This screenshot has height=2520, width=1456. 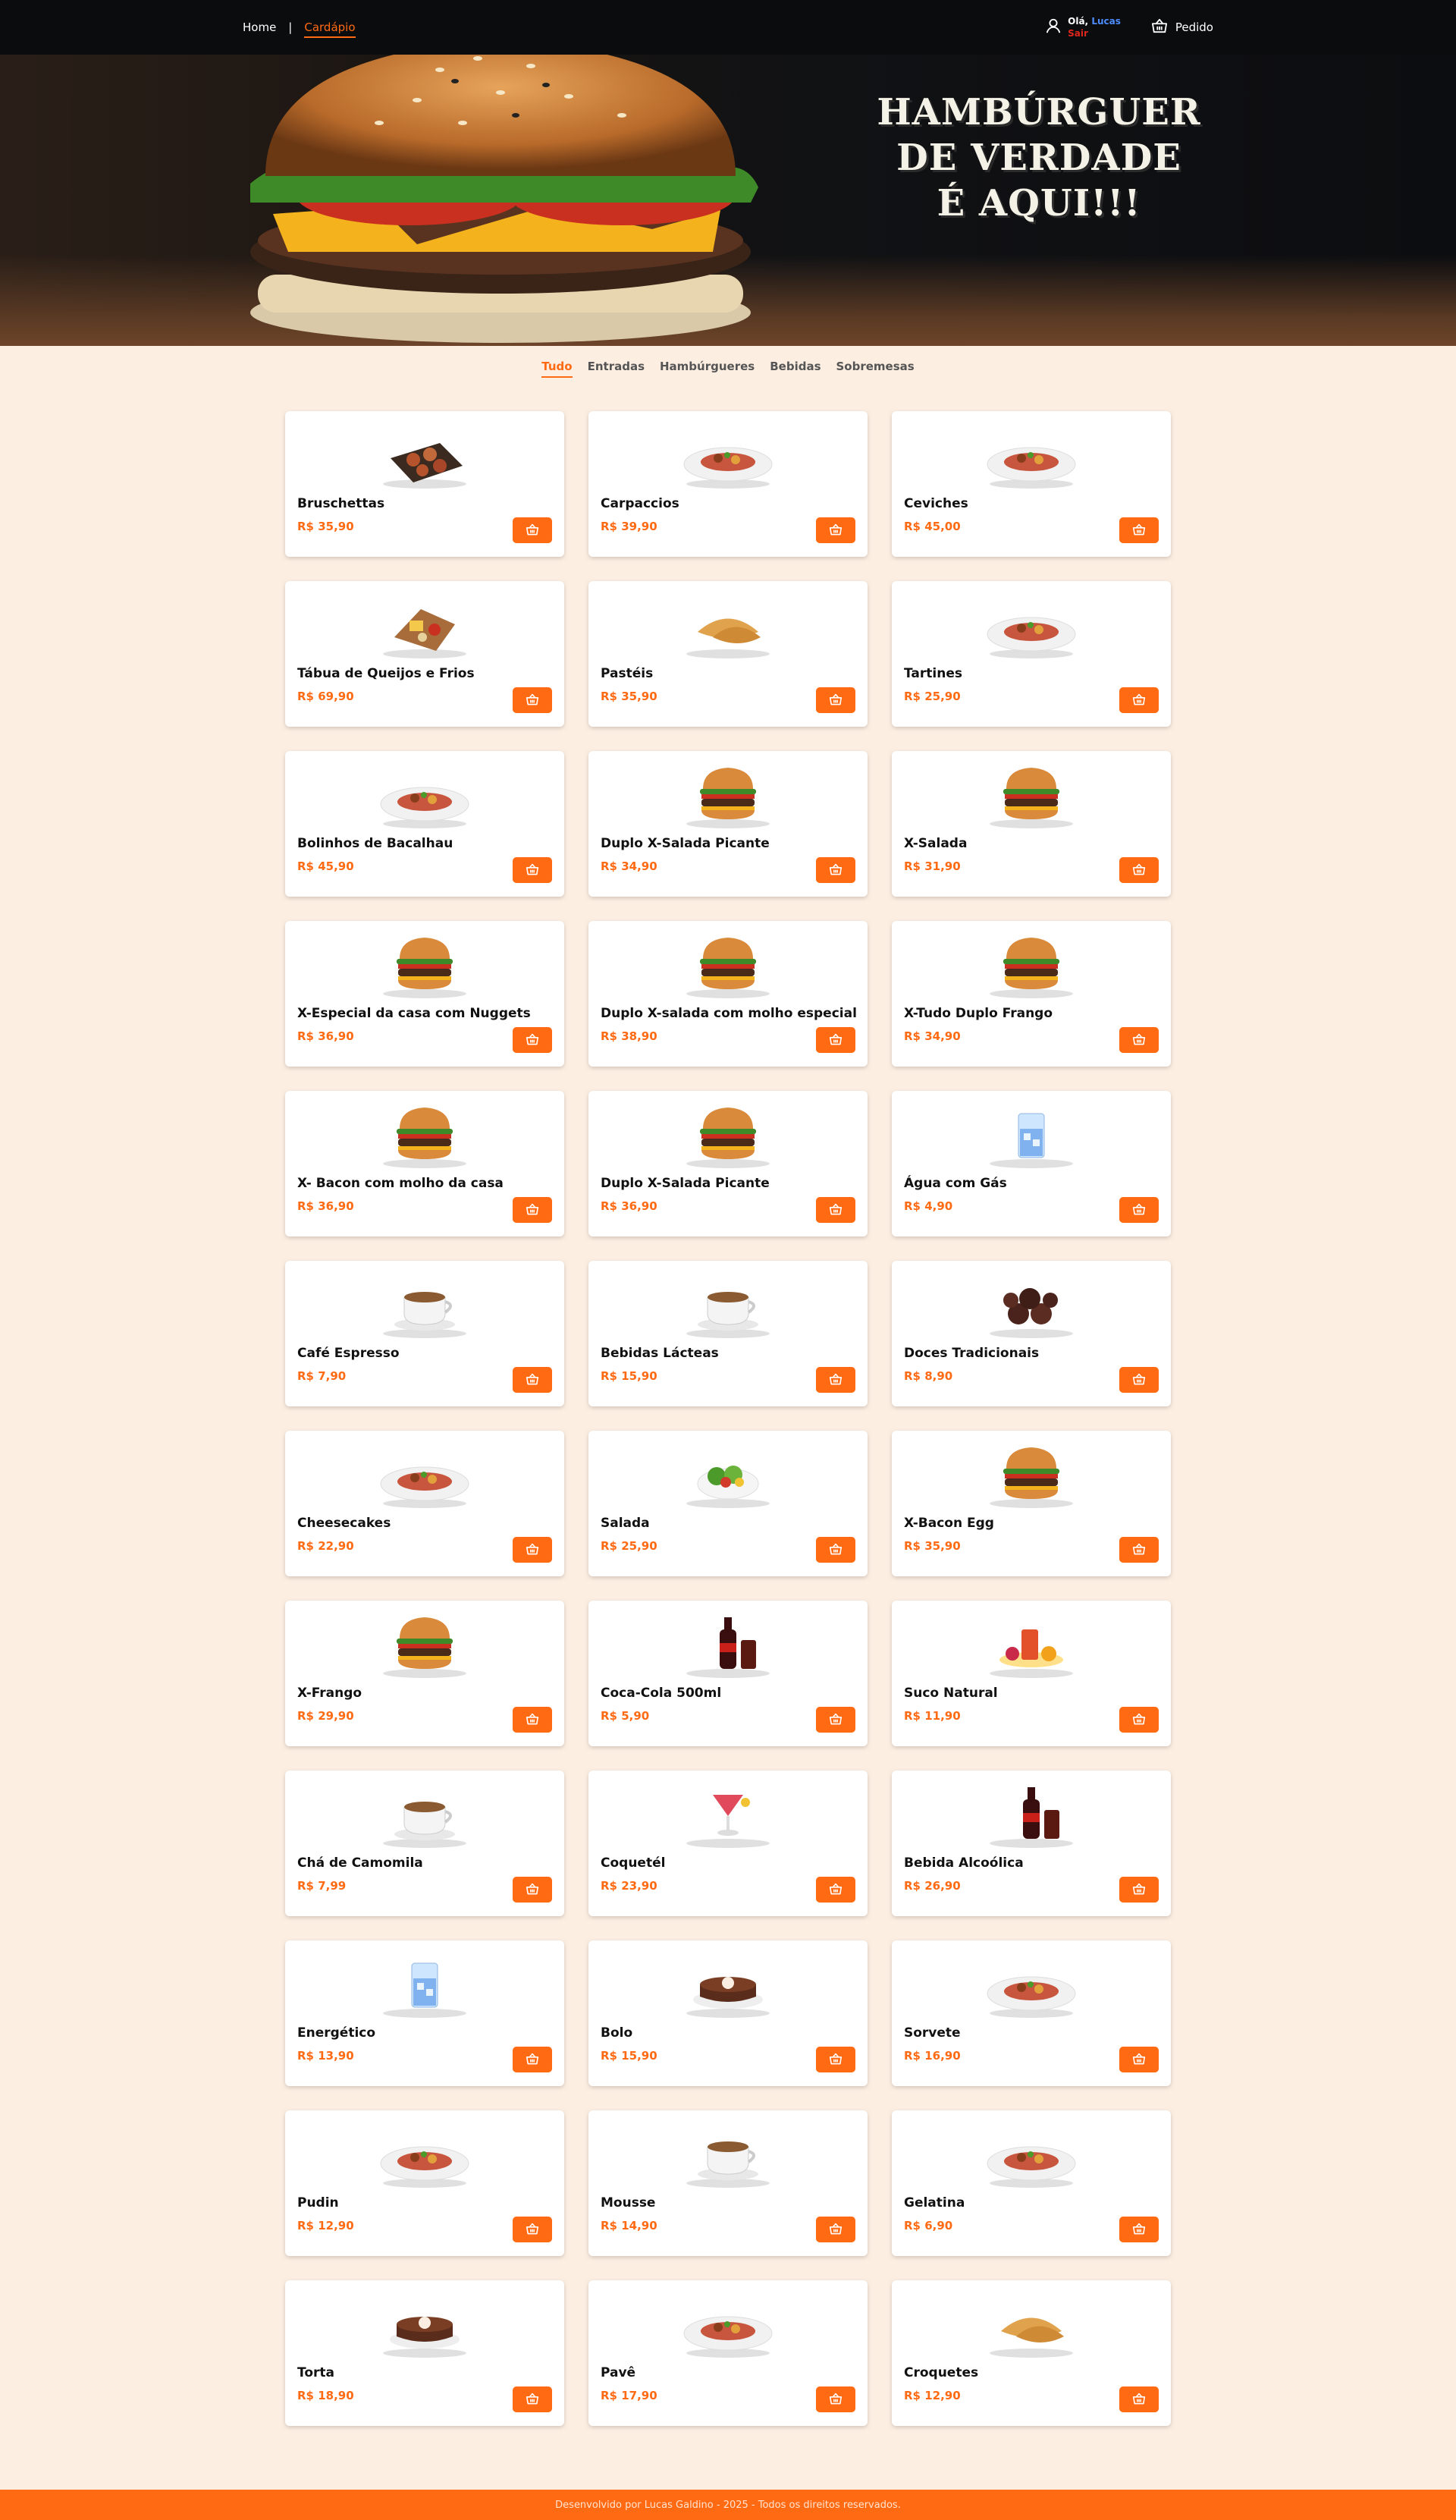 What do you see at coordinates (618, 2372) in the screenshot?
I see `product-name: Pavê` at bounding box center [618, 2372].